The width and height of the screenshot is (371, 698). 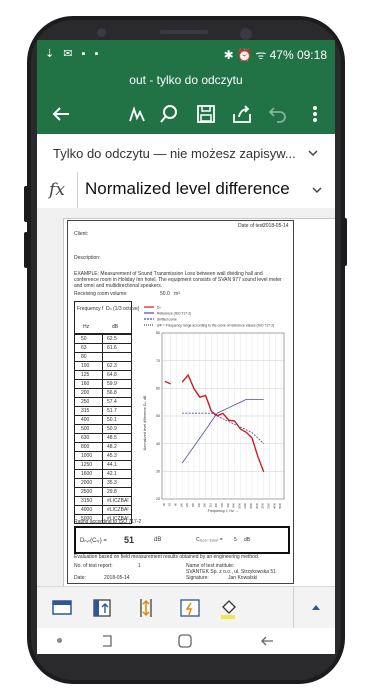 What do you see at coordinates (112, 393) in the screenshot?
I see `value-cell: 56.8` at bounding box center [112, 393].